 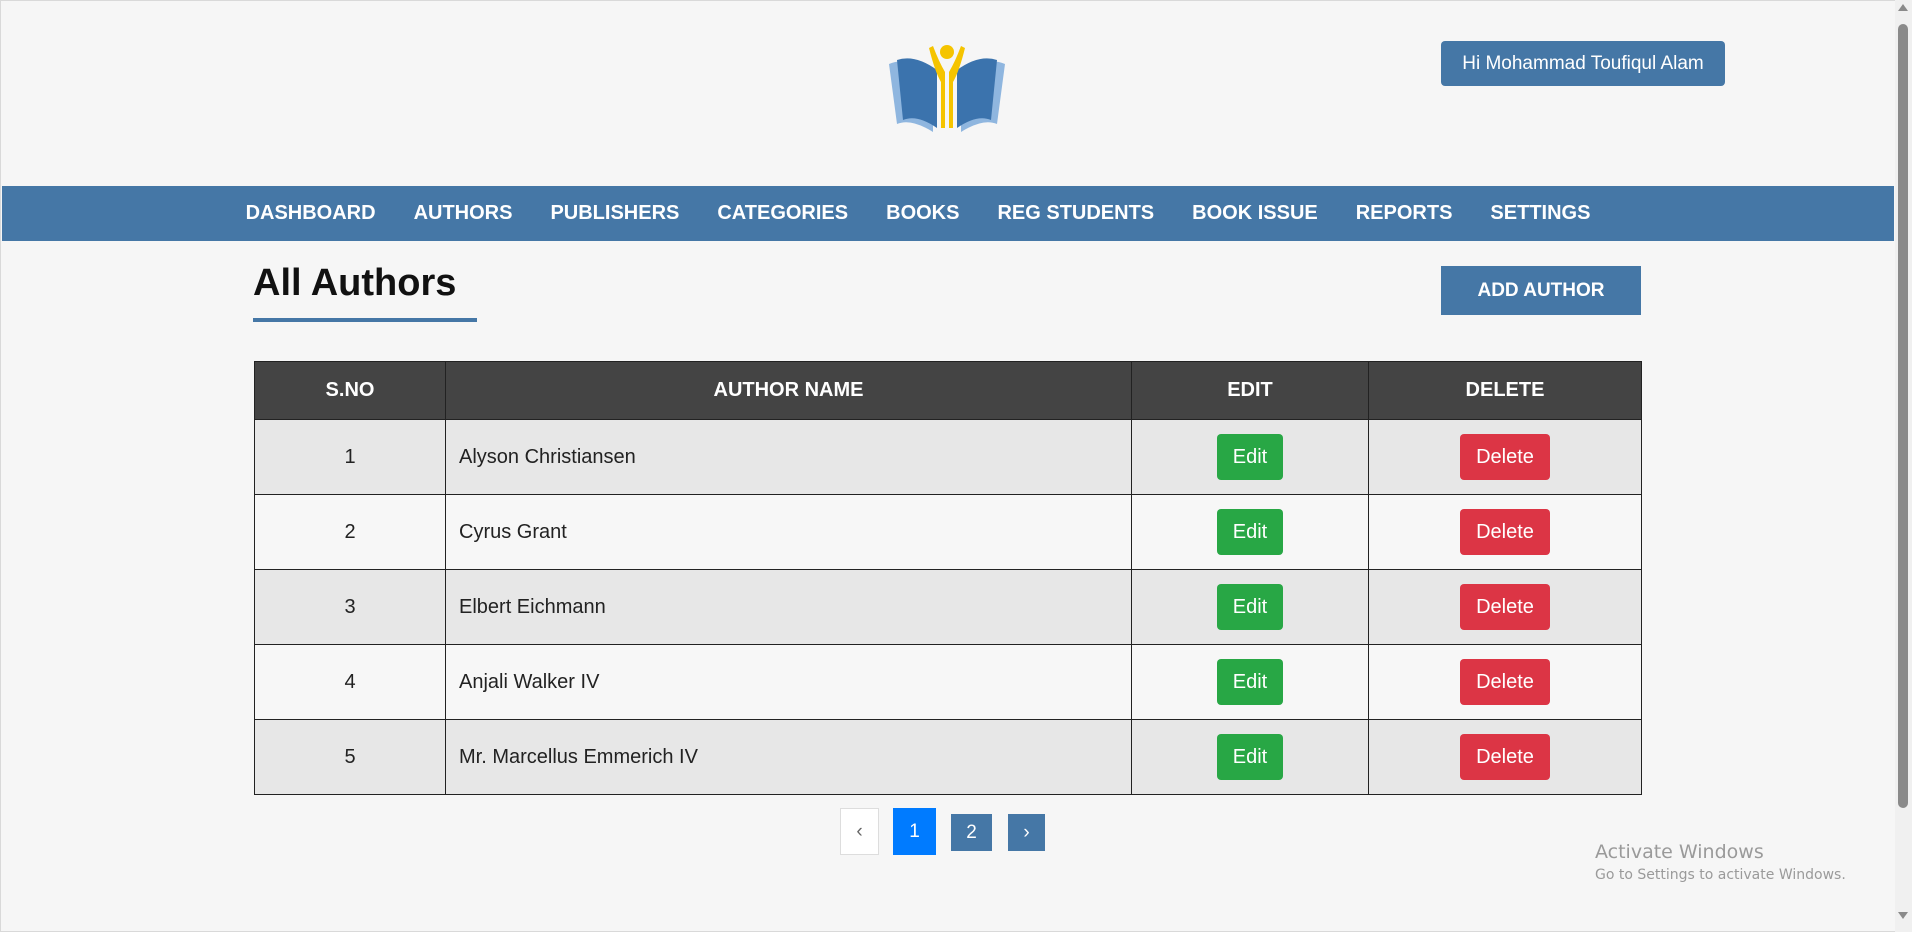 I want to click on cell-author-name: Mr. Marcellus Emmerich IV, so click(x=788, y=757).